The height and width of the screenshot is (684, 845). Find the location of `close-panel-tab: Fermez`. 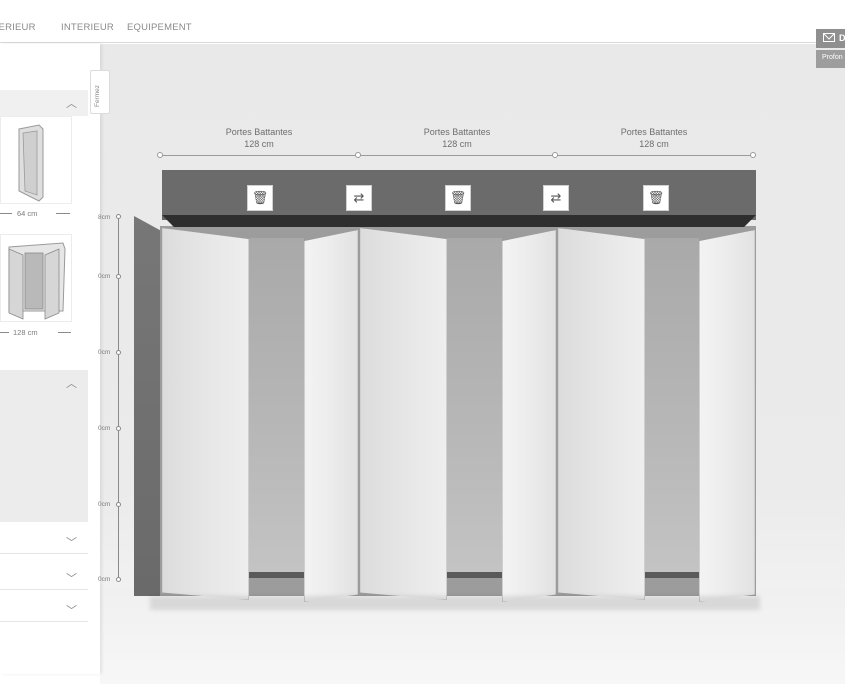

close-panel-tab: Fermez is located at coordinates (100, 92).